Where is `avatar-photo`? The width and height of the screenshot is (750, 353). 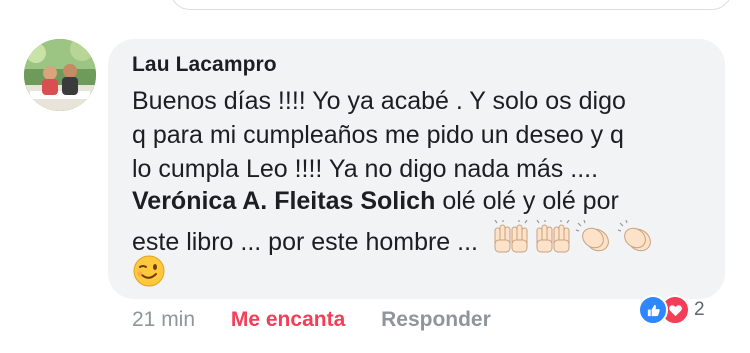
avatar-photo is located at coordinates (60, 75).